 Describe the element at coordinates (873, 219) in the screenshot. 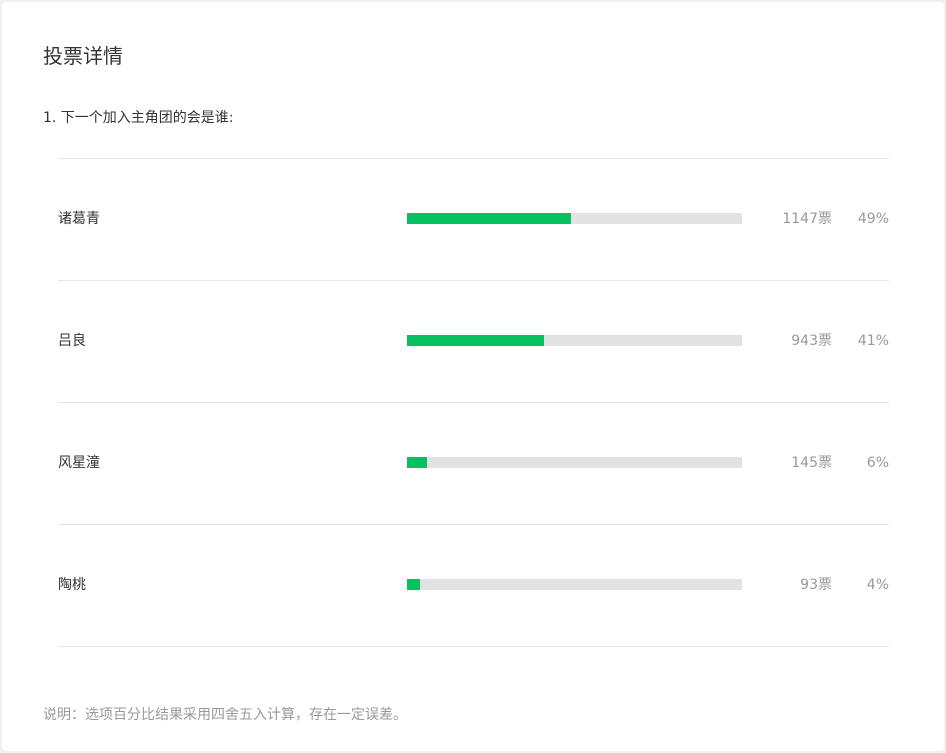

I see `vote-percent: 49%` at that location.